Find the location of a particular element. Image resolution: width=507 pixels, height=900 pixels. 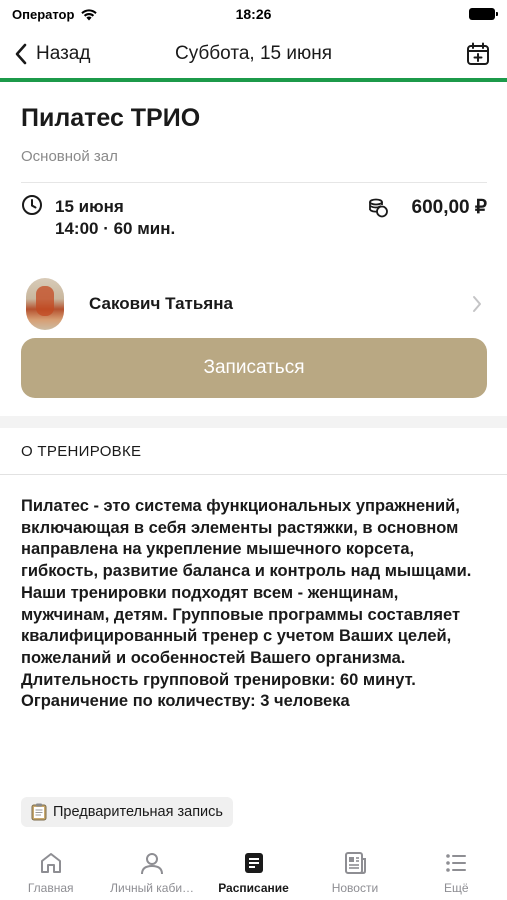

calendar-add-icon is located at coordinates (478, 54).